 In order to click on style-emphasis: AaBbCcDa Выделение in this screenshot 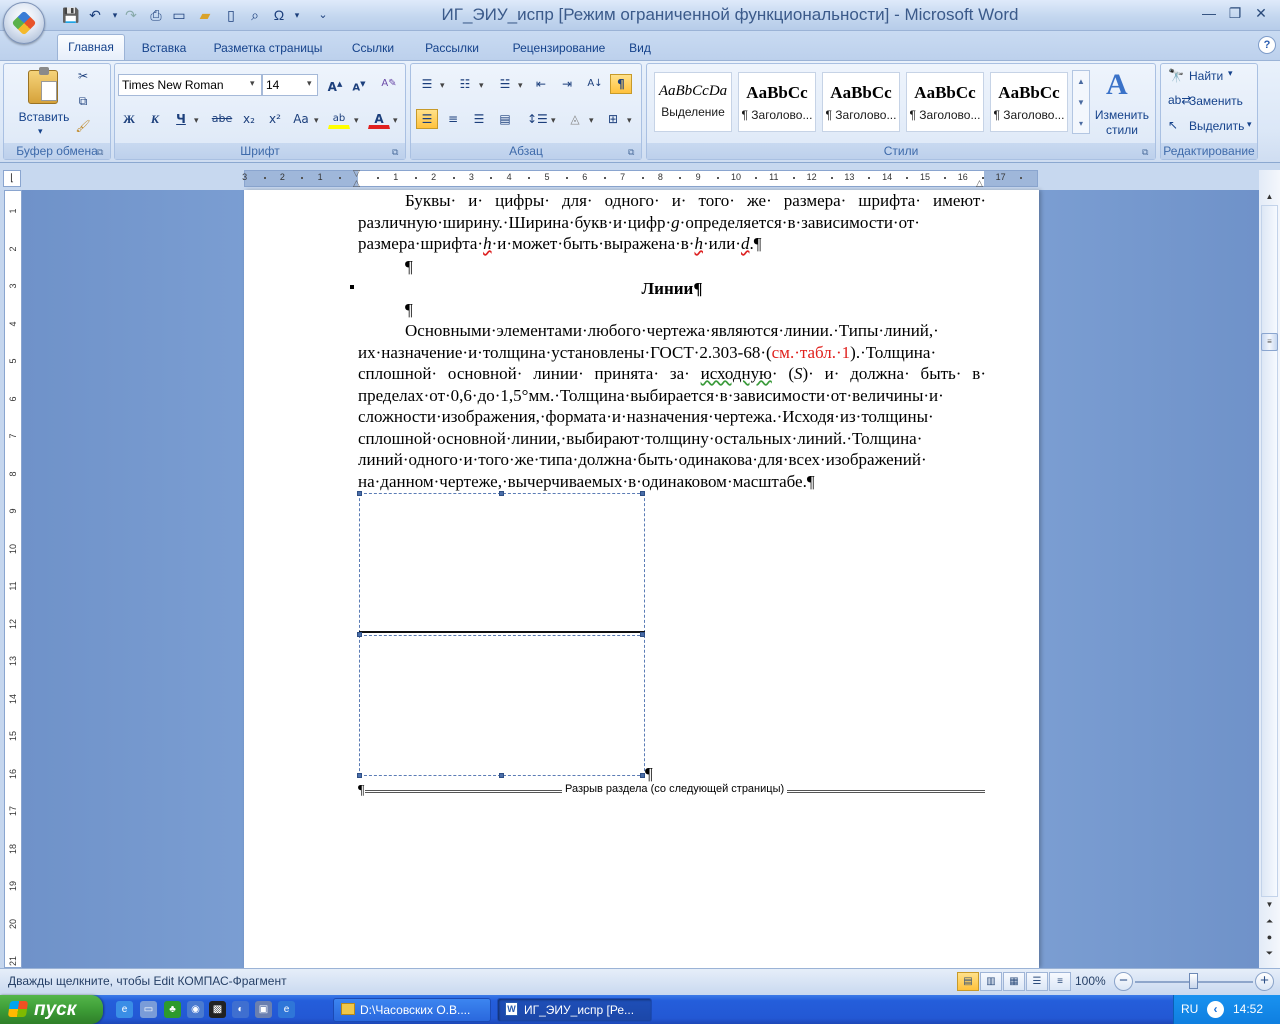, I will do `click(693, 102)`.